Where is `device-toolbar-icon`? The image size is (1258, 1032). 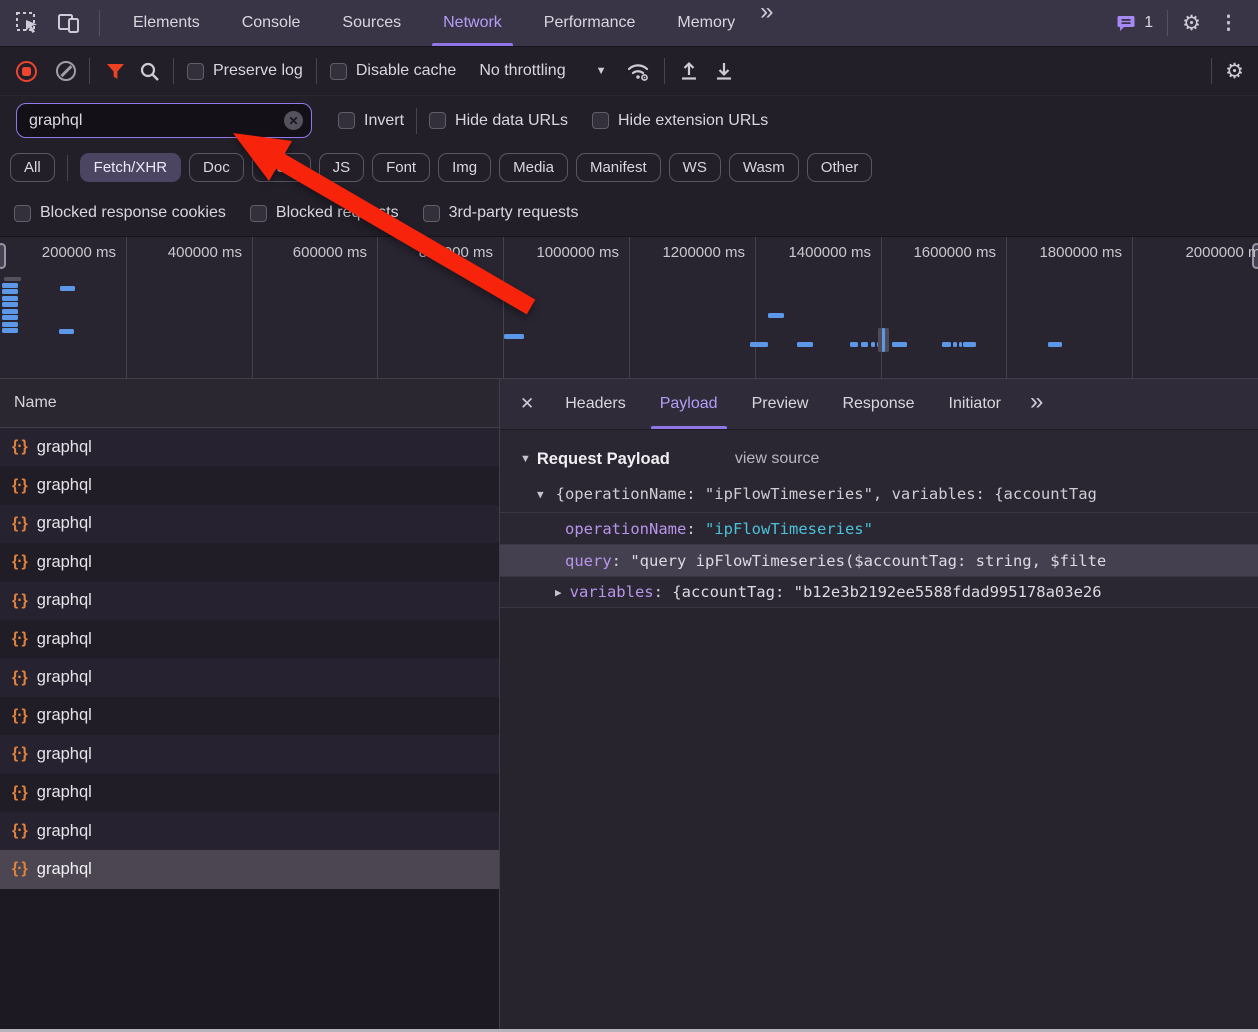 device-toolbar-icon is located at coordinates (68, 23).